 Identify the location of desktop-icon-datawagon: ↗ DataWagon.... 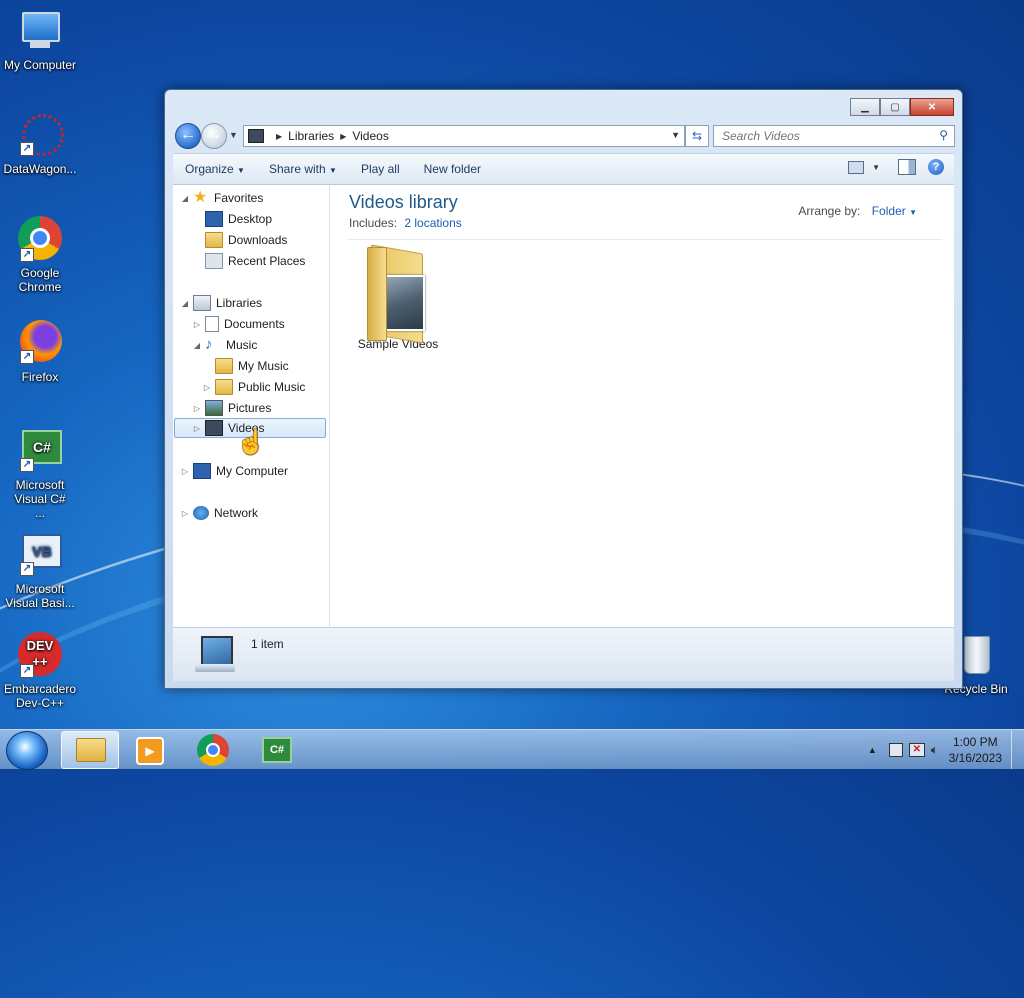
(40, 144).